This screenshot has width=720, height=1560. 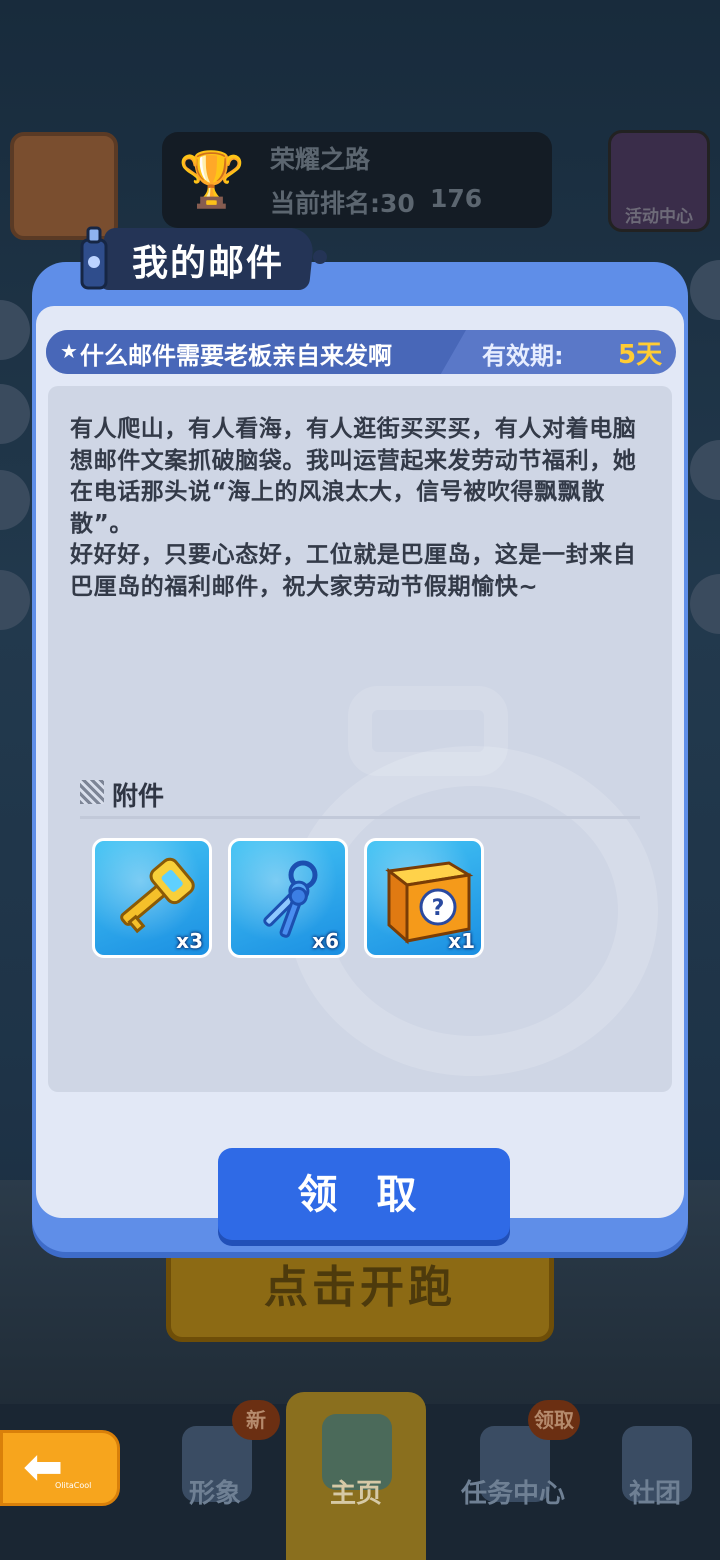 What do you see at coordinates (236, 356) in the screenshot?
I see `mail-subject: 什么邮件需要老板亲自来发啊` at bounding box center [236, 356].